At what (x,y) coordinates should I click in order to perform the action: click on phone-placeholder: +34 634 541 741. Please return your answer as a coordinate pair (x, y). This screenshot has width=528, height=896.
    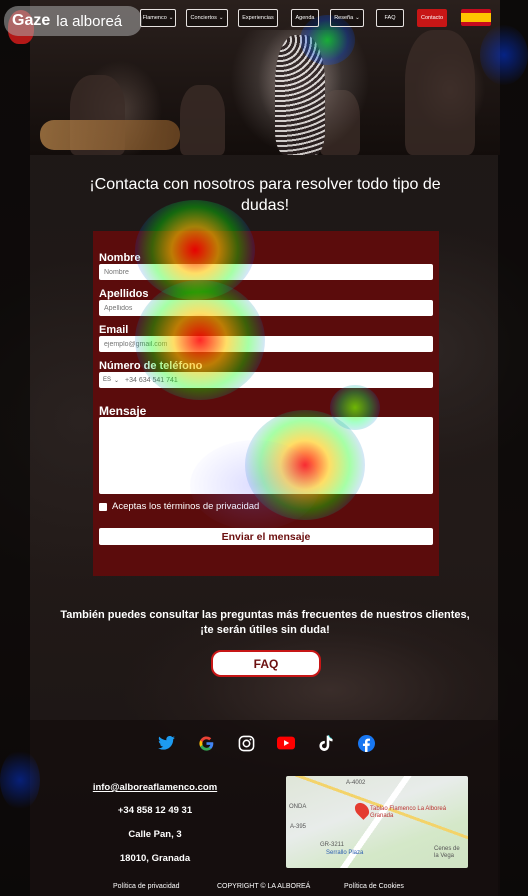
    Looking at the image, I should click on (151, 380).